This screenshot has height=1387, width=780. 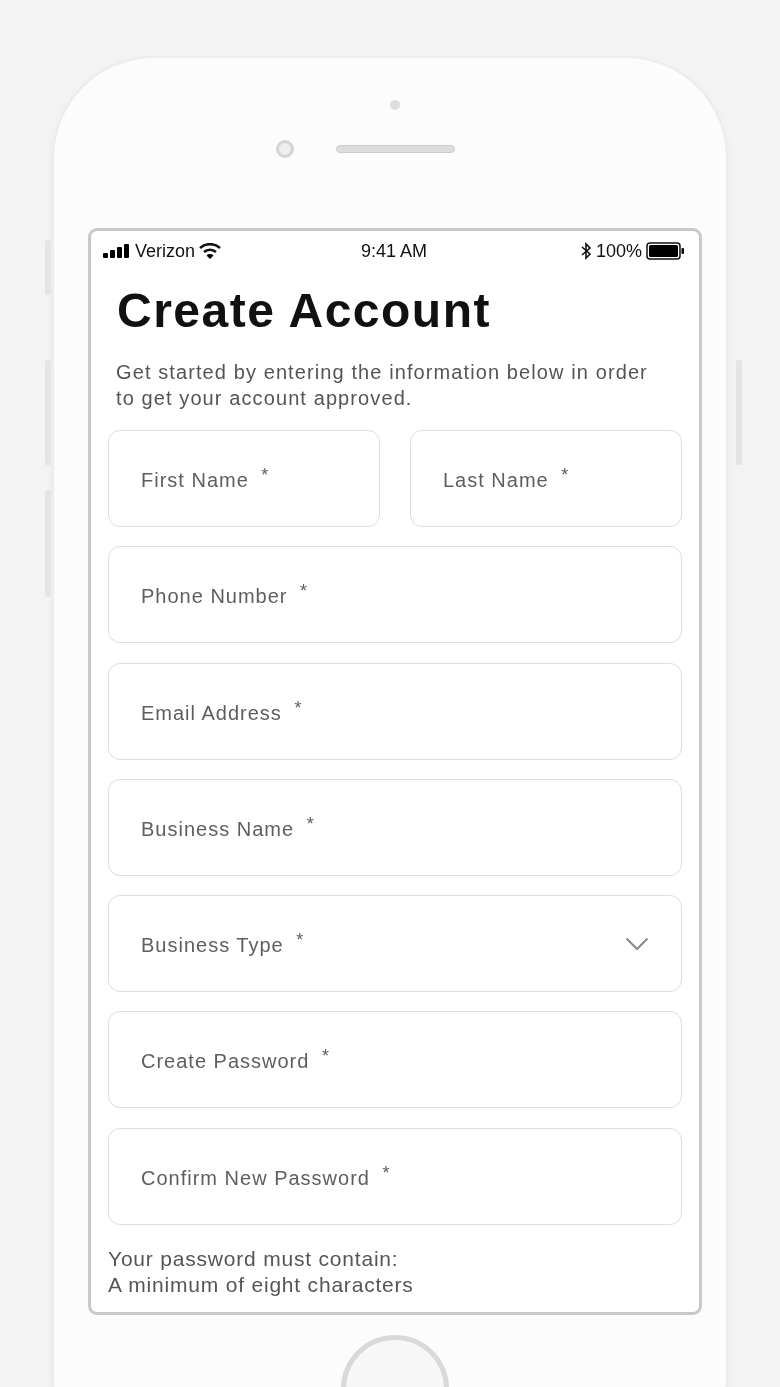 I want to click on battery-percent: 100%, so click(x=618, y=251).